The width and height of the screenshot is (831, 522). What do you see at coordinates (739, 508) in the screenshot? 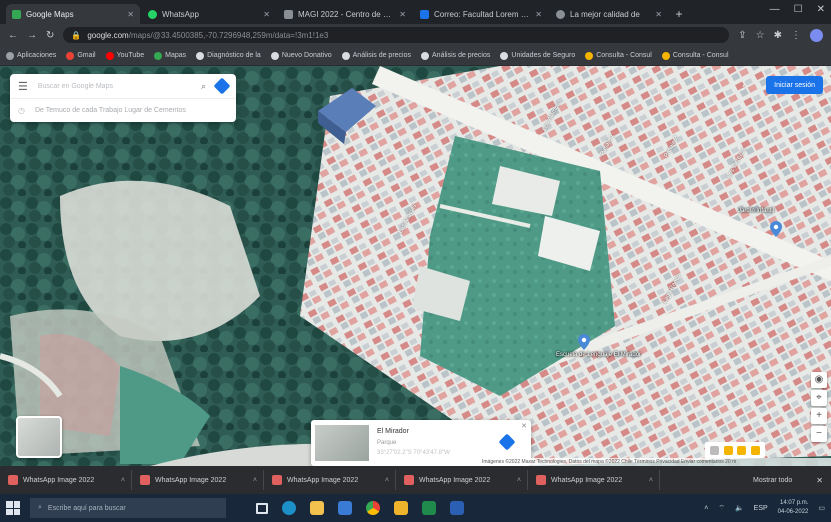
I see `volume-icon: 🔈` at bounding box center [739, 508].